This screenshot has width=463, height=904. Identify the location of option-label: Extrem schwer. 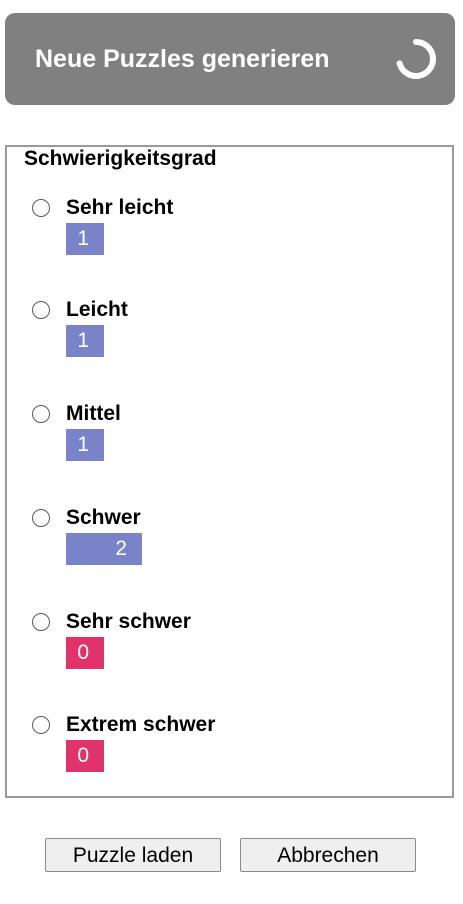
(141, 724).